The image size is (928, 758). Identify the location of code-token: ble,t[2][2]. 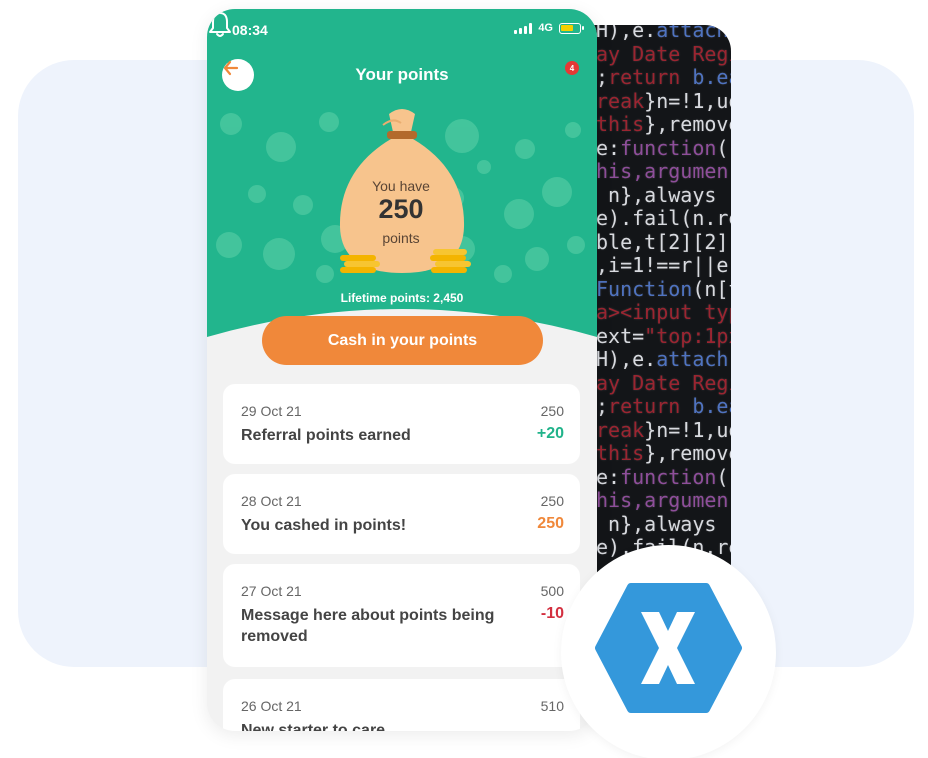
(662, 241).